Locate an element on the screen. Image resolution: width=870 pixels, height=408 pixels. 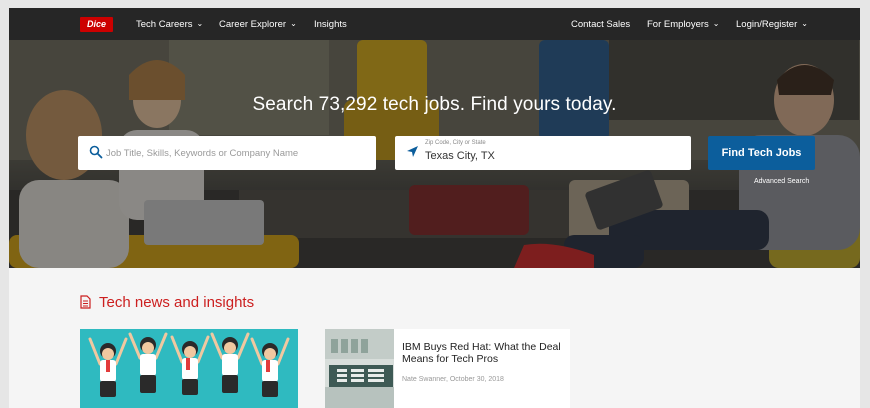
article-thumbnail is located at coordinates (359, 368).